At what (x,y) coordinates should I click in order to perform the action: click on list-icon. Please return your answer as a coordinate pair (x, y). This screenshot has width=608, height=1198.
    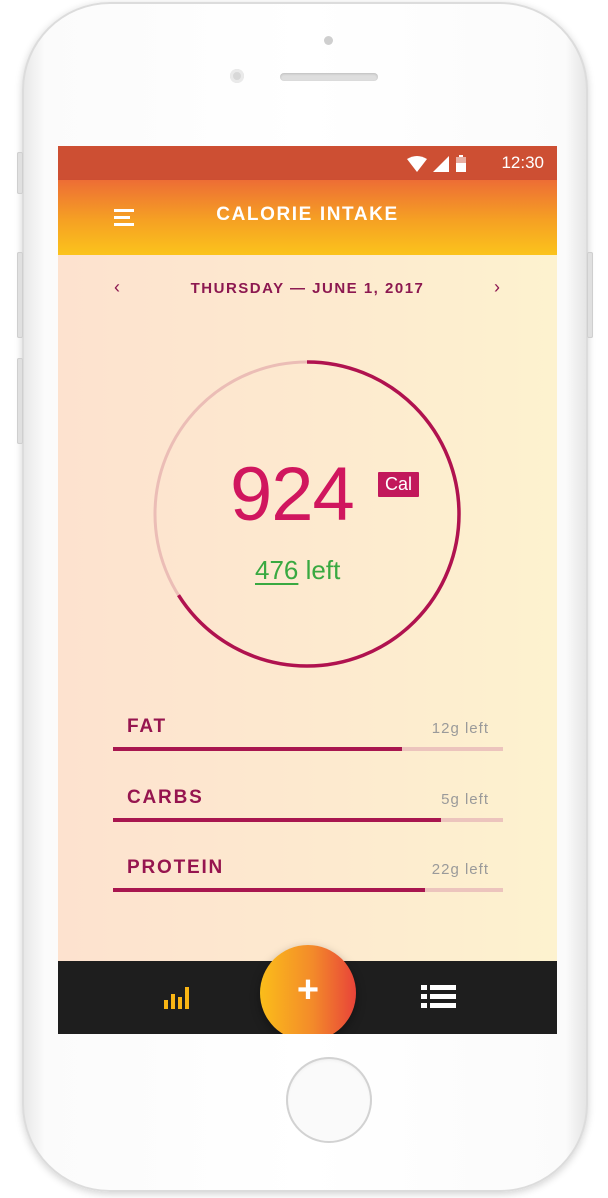
    Looking at the image, I should click on (439, 997).